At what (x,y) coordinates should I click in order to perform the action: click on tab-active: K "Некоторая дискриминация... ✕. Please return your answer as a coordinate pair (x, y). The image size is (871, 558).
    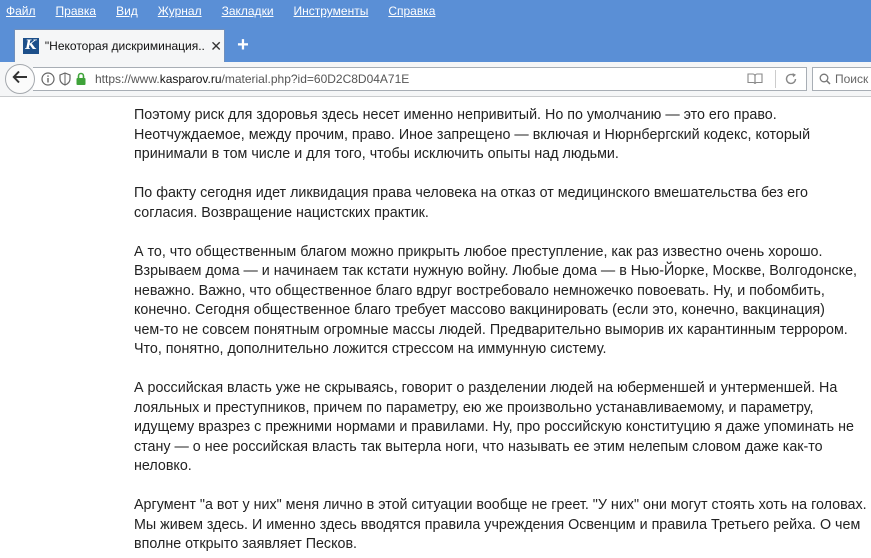
    Looking at the image, I should click on (119, 45).